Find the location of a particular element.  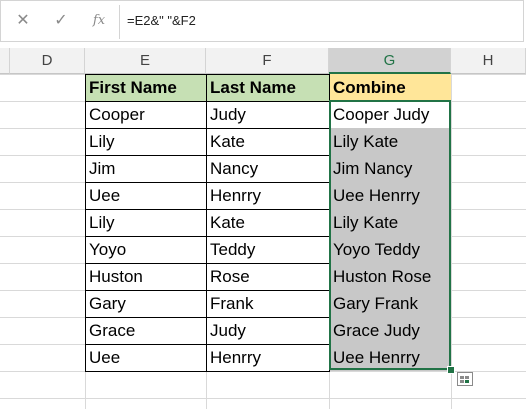

cell-combine: Gary Frank is located at coordinates (390, 303).